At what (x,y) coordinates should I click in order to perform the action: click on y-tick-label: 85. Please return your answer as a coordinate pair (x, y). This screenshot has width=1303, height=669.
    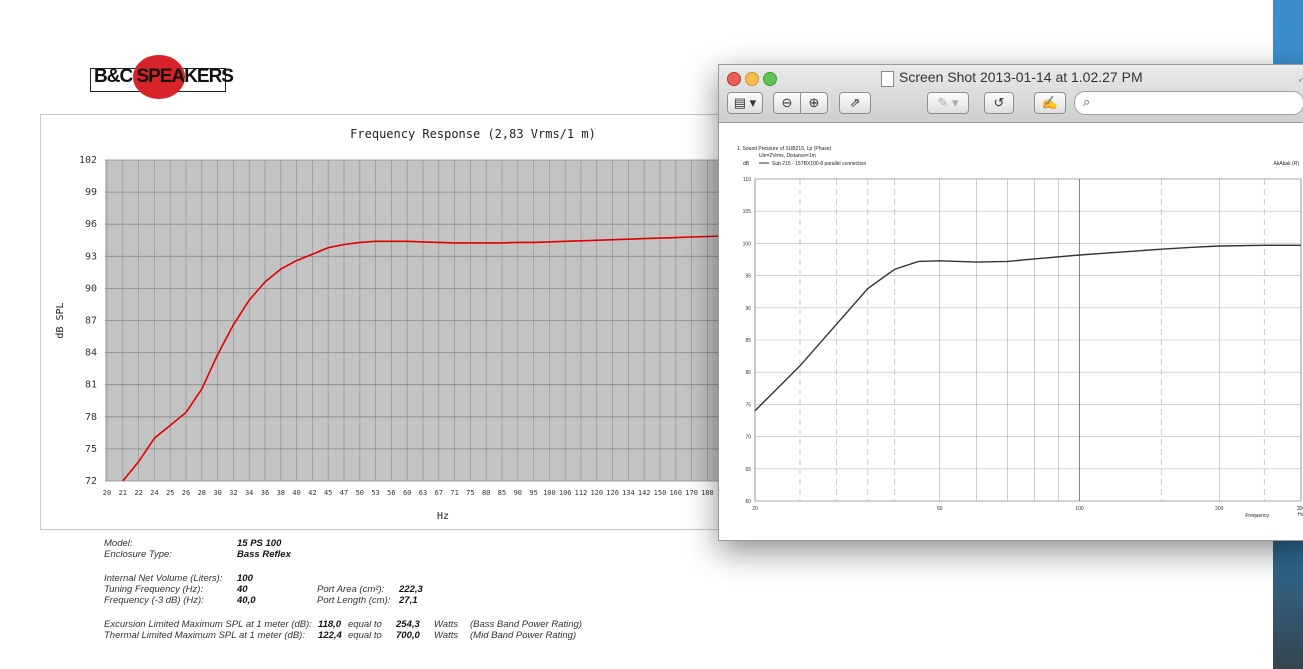
    Looking at the image, I should click on (748, 341).